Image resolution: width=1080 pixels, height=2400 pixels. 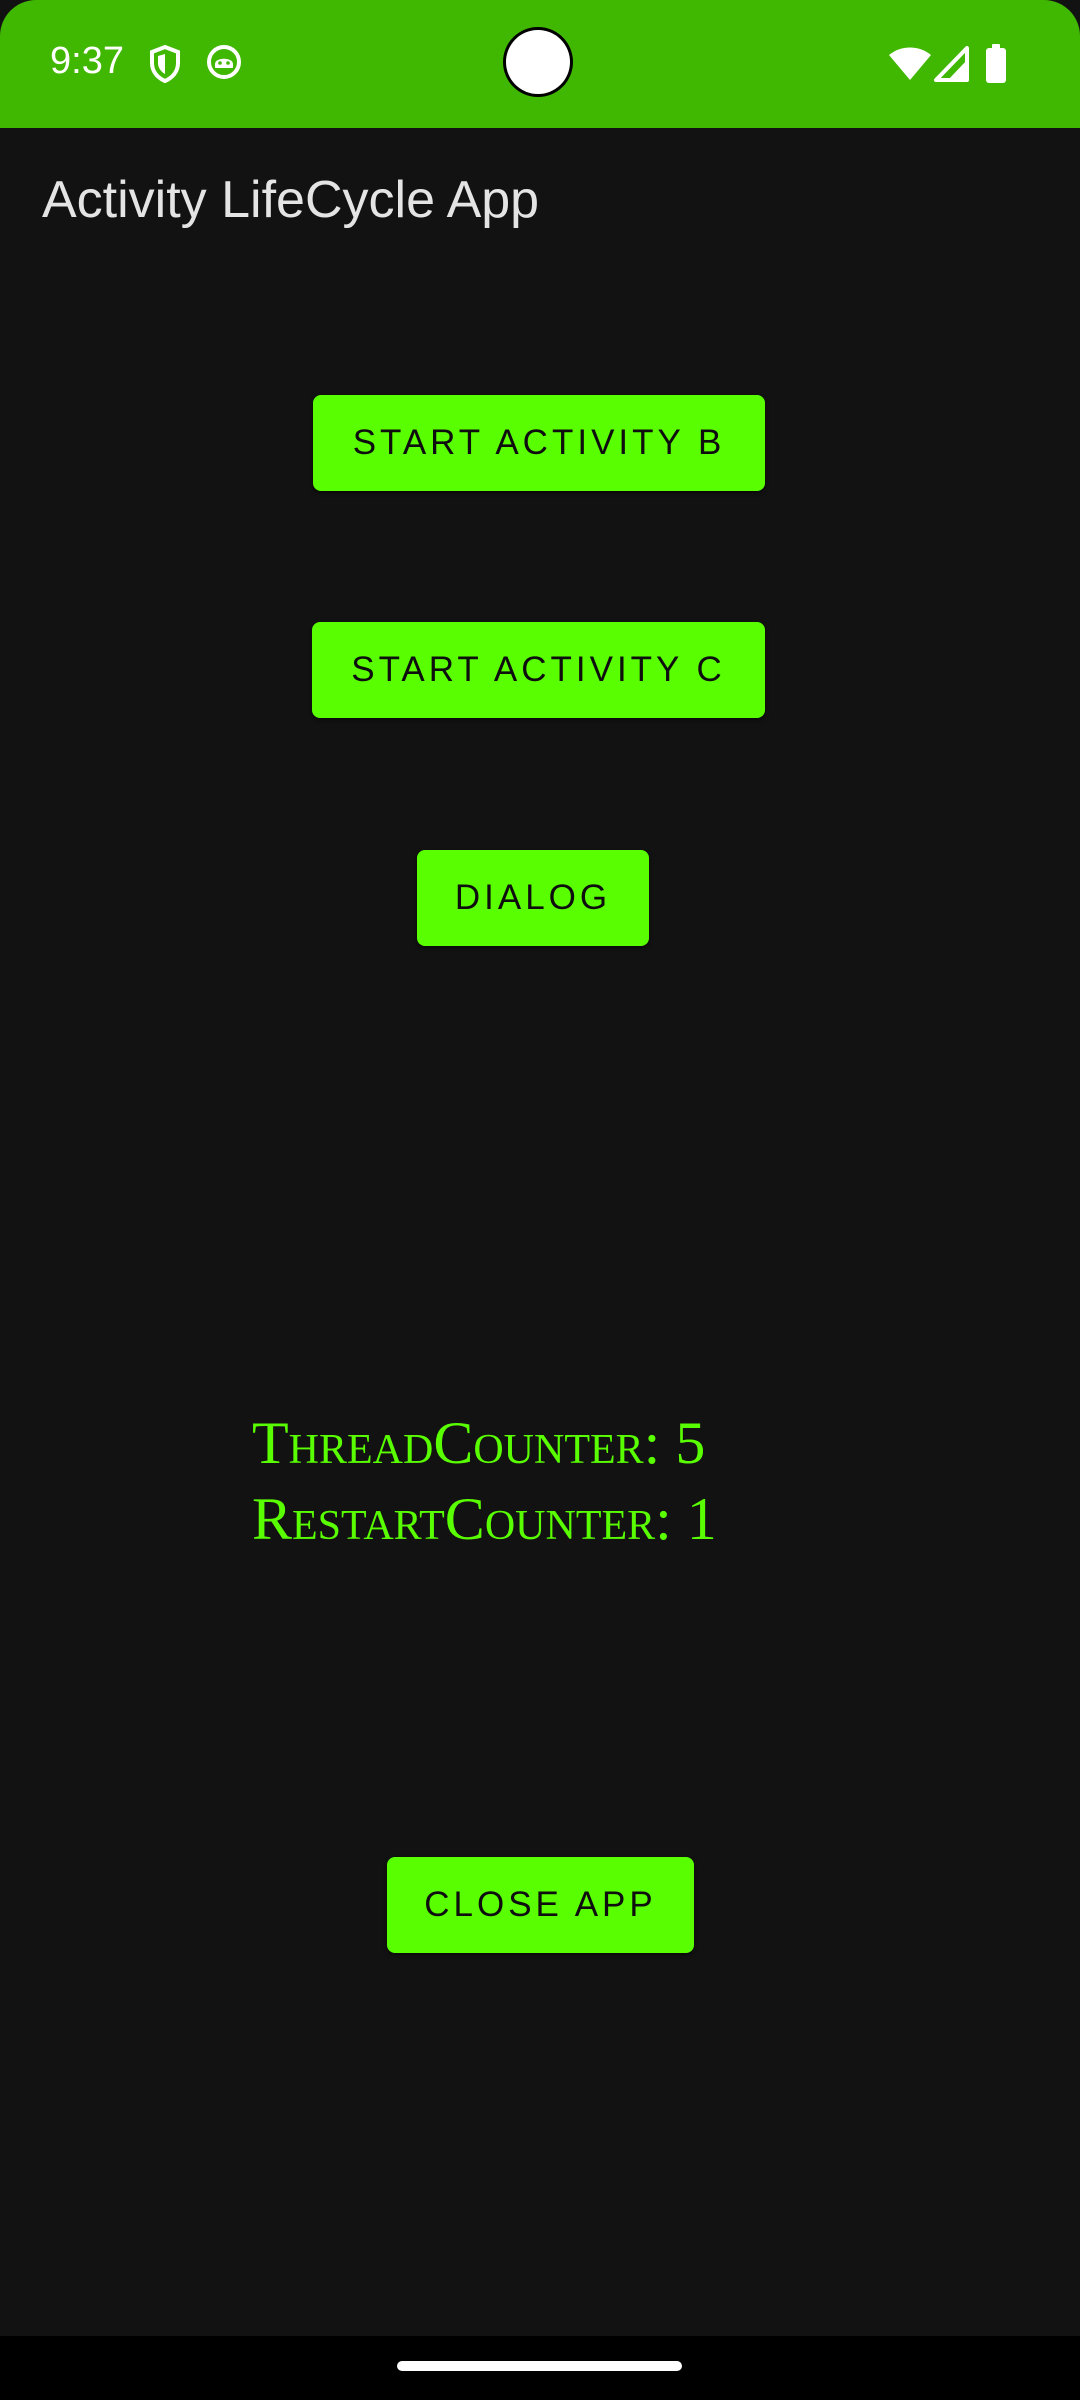 I want to click on camera-cutout, so click(x=538, y=62).